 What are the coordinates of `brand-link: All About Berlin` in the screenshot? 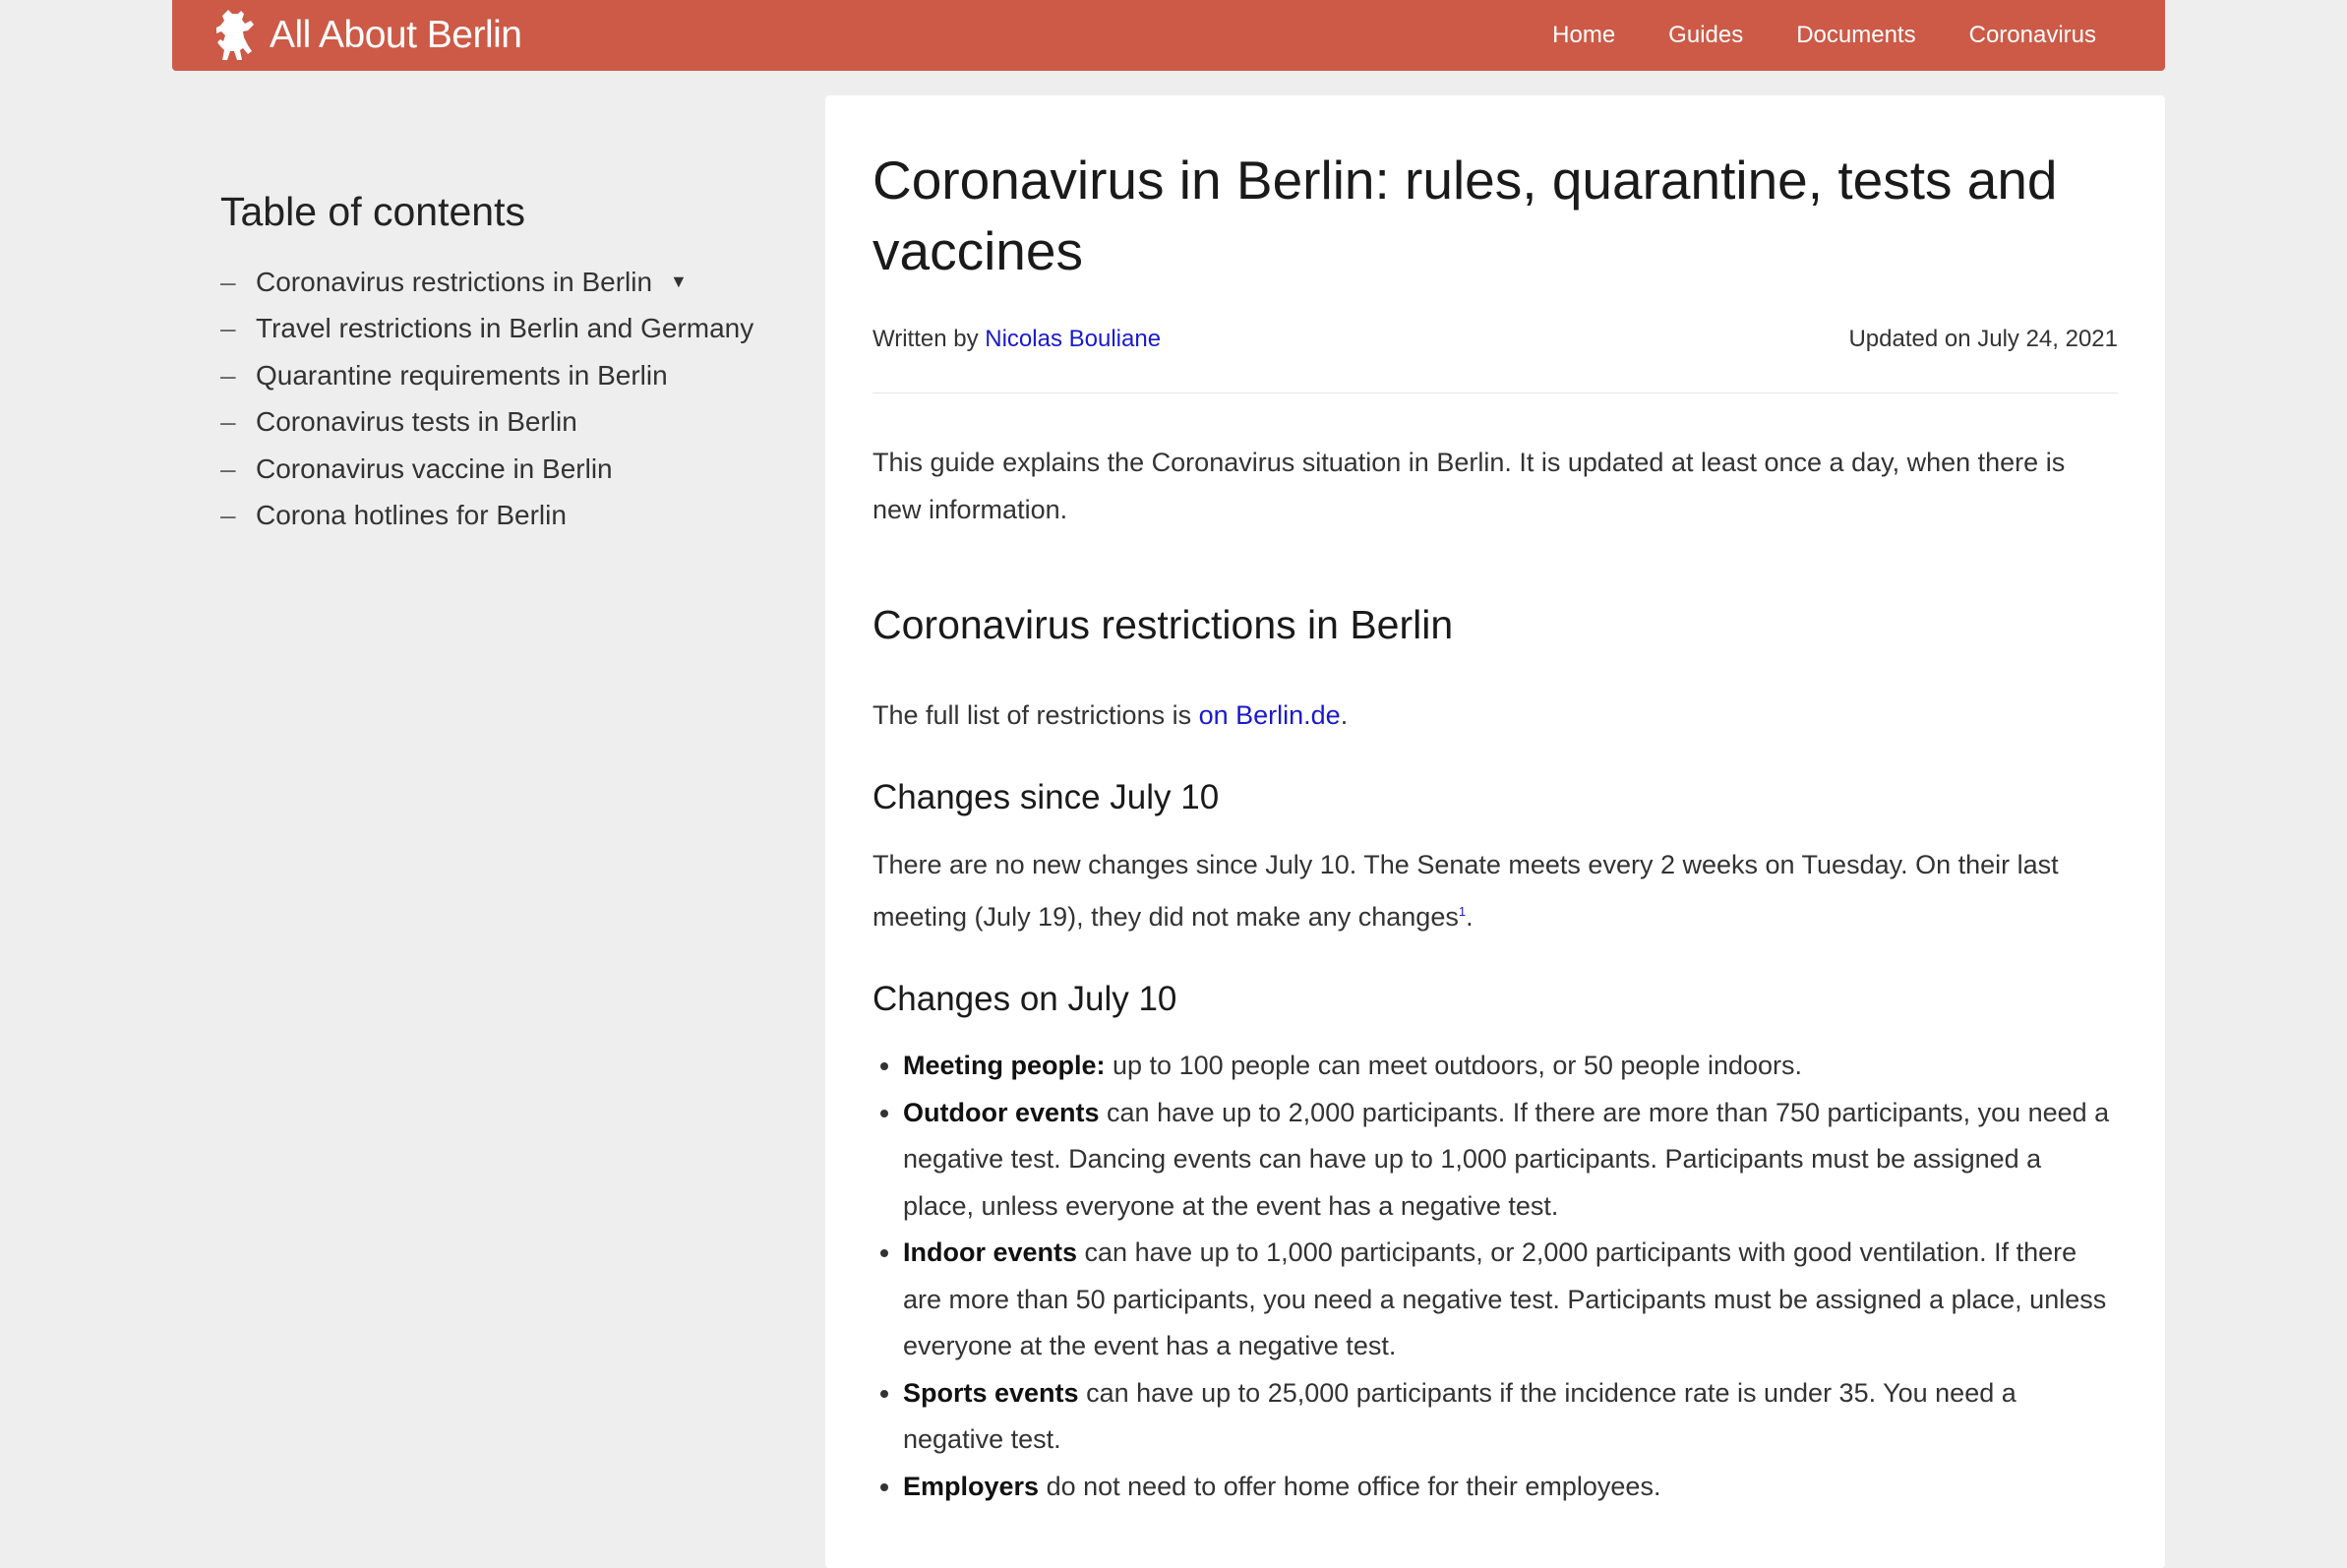 It's located at (369, 35).